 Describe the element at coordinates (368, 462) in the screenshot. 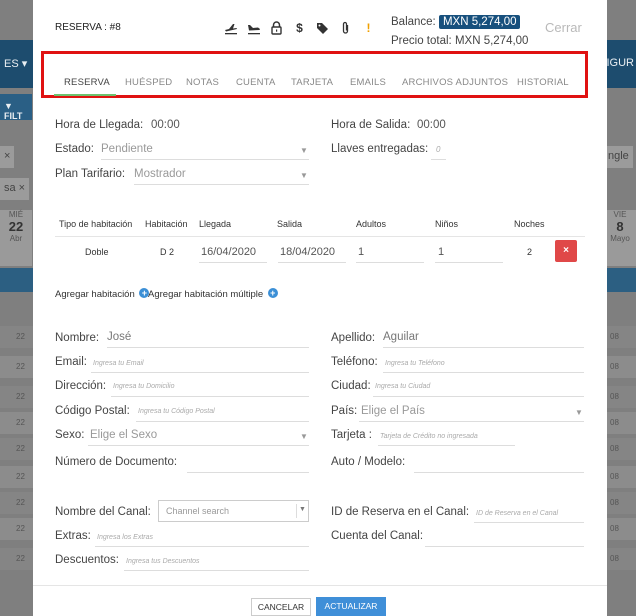

I see `car-model-label: Auto / Modelo:` at that location.